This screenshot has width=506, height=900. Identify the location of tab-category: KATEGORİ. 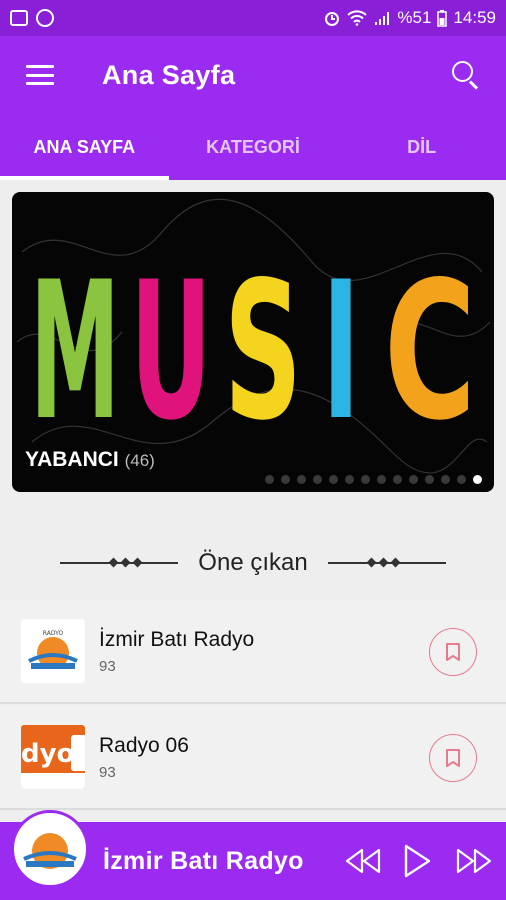
(253, 147).